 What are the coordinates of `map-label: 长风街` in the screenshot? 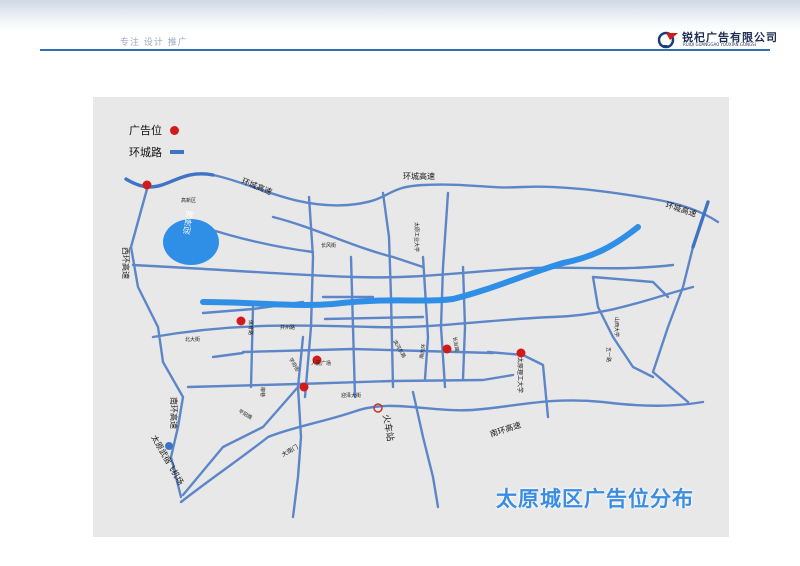 It's located at (328, 245).